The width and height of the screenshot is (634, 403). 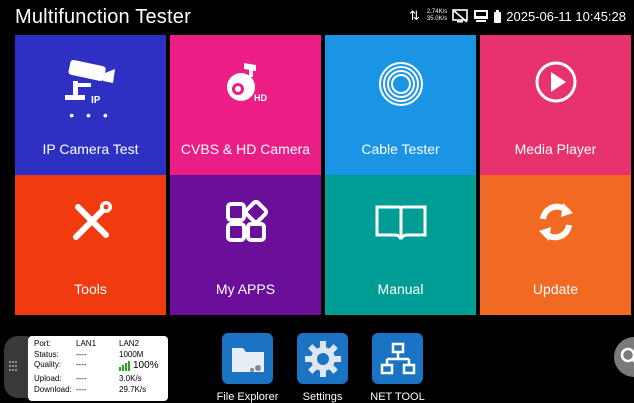 I want to click on tile-label: IP Camera Test, so click(x=90, y=149).